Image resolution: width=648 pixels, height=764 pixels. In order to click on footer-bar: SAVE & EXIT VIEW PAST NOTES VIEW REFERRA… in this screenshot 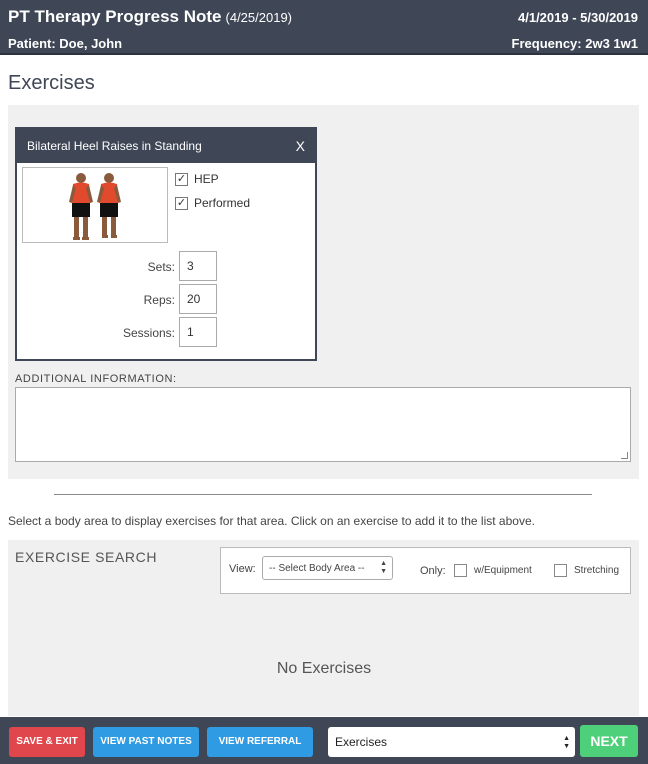, I will do `click(324, 740)`.